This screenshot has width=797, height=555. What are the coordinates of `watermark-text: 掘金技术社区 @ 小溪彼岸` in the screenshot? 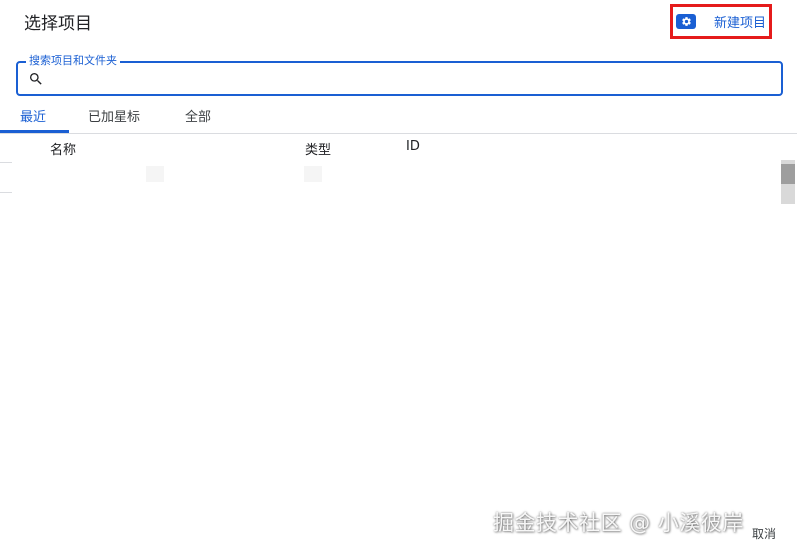 It's located at (618, 523).